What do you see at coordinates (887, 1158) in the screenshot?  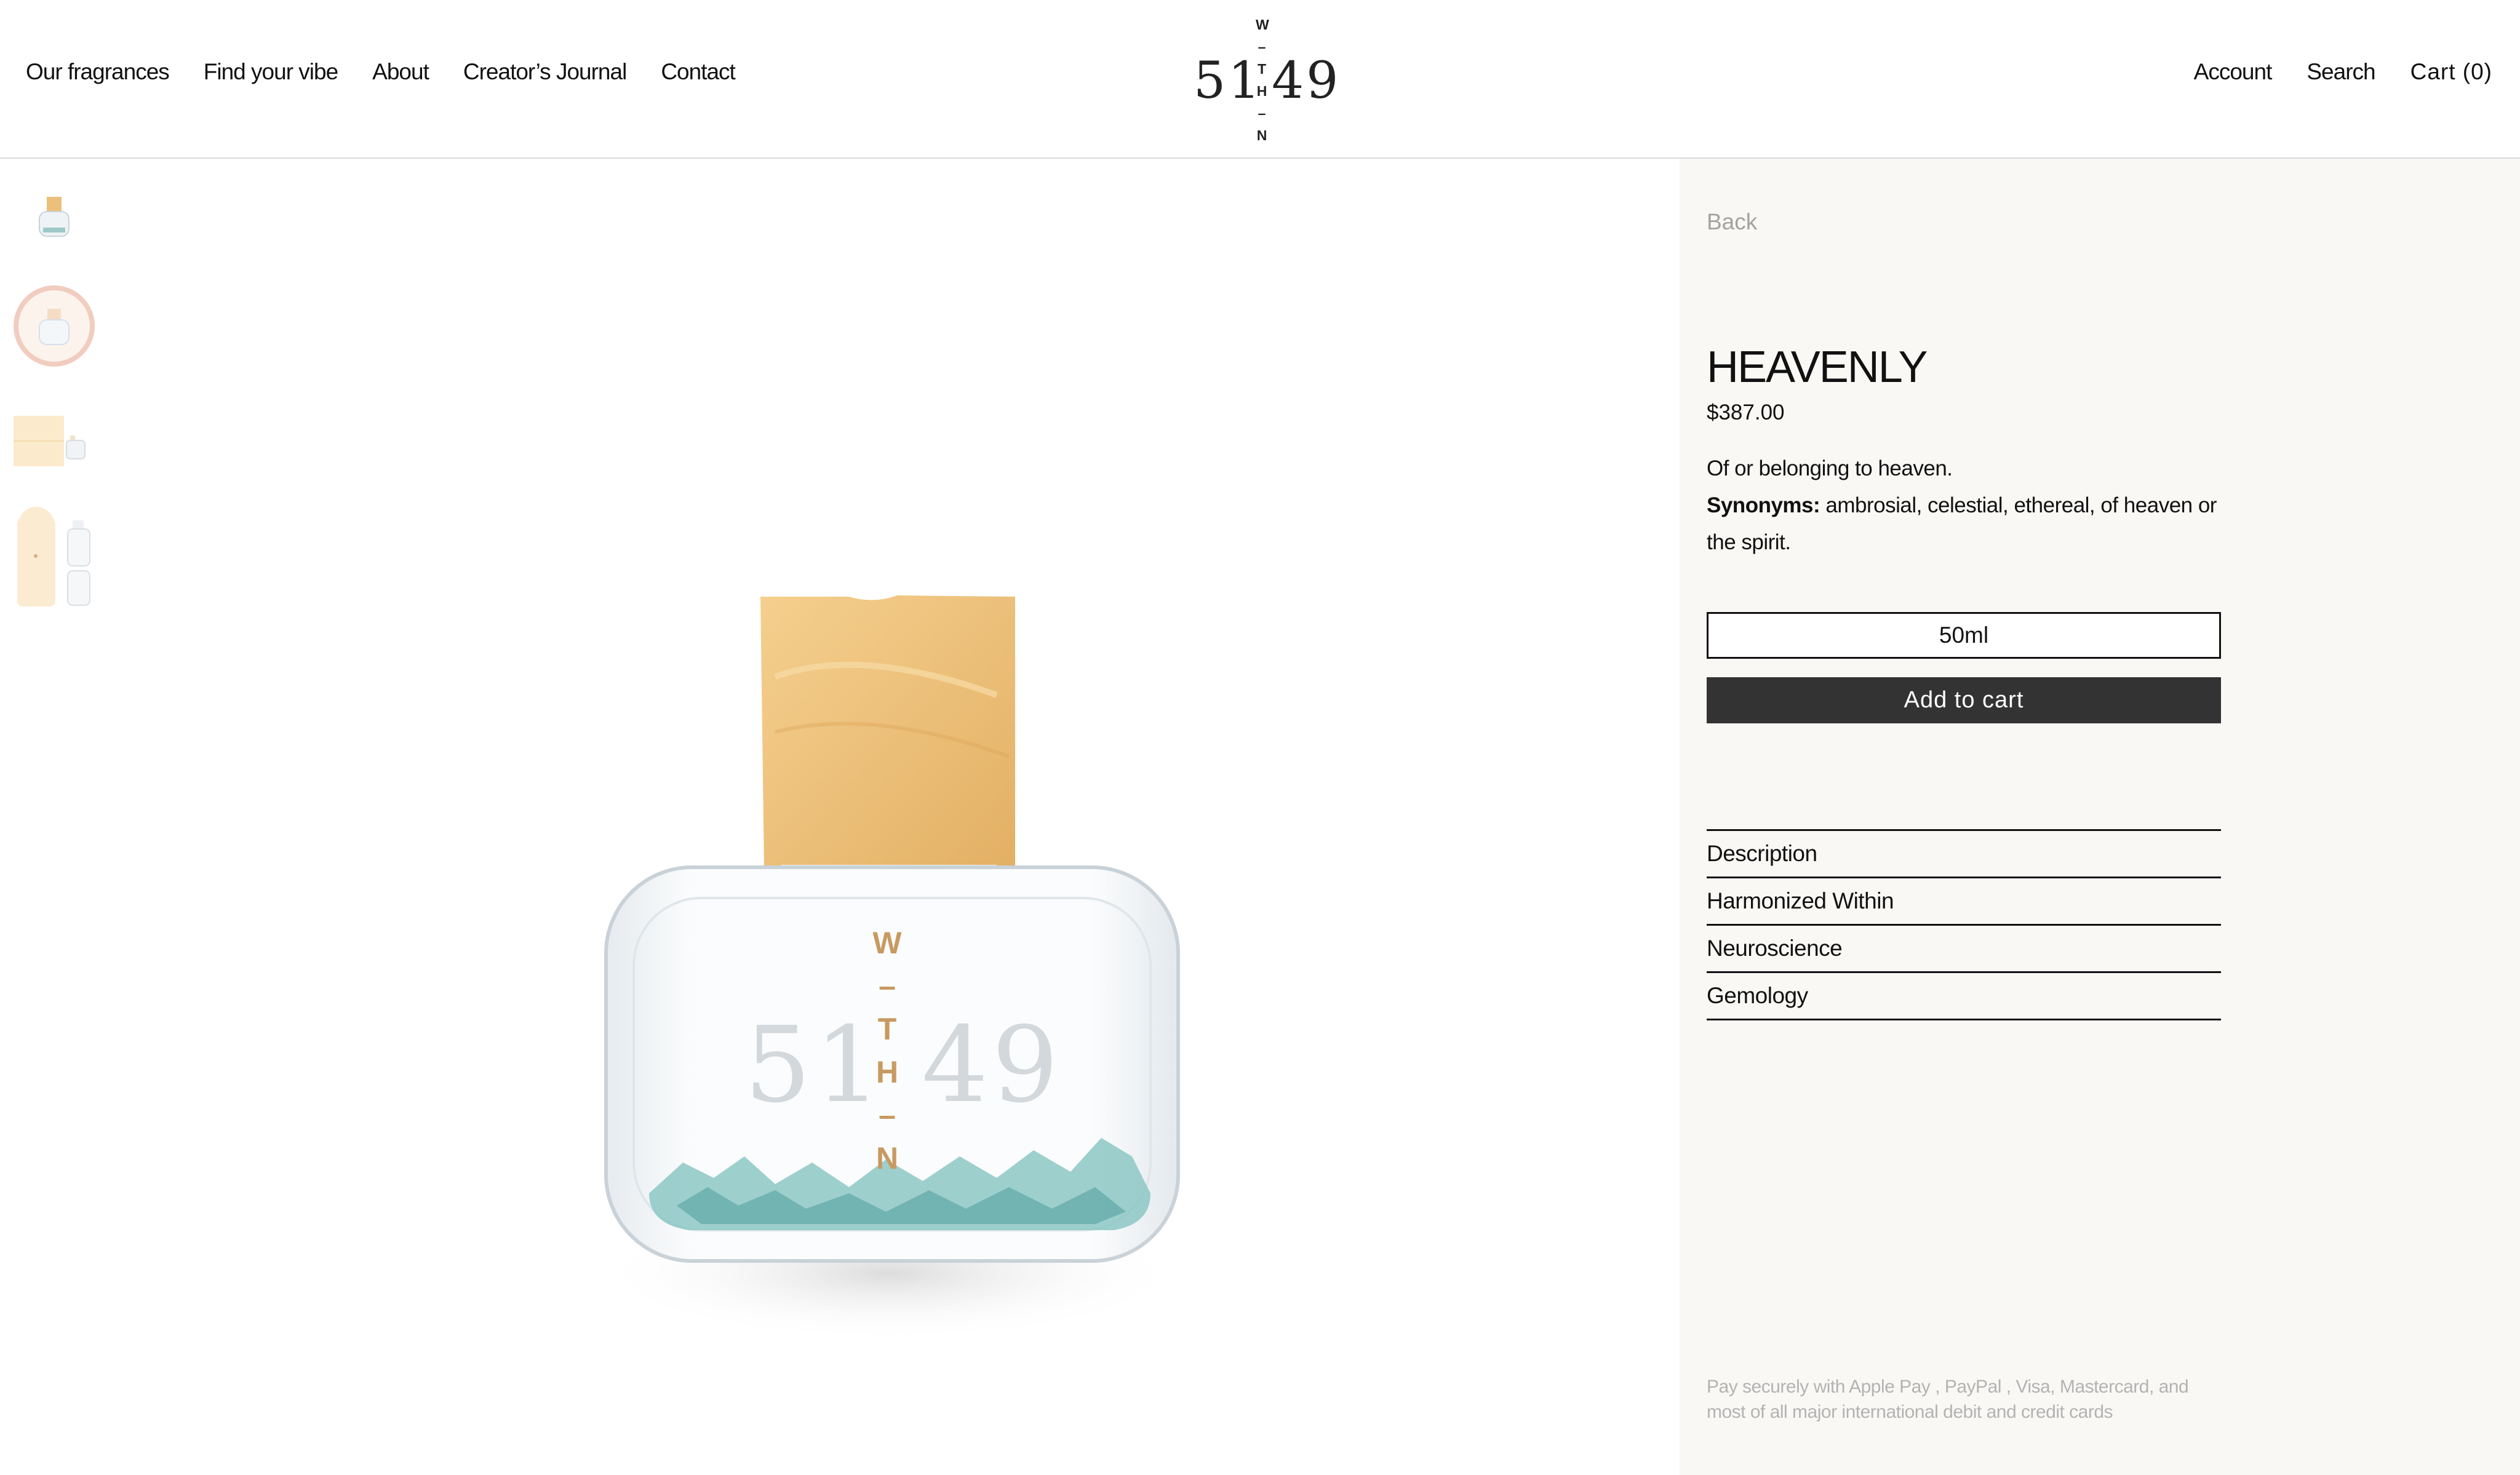 I see `svg-text: N` at bounding box center [887, 1158].